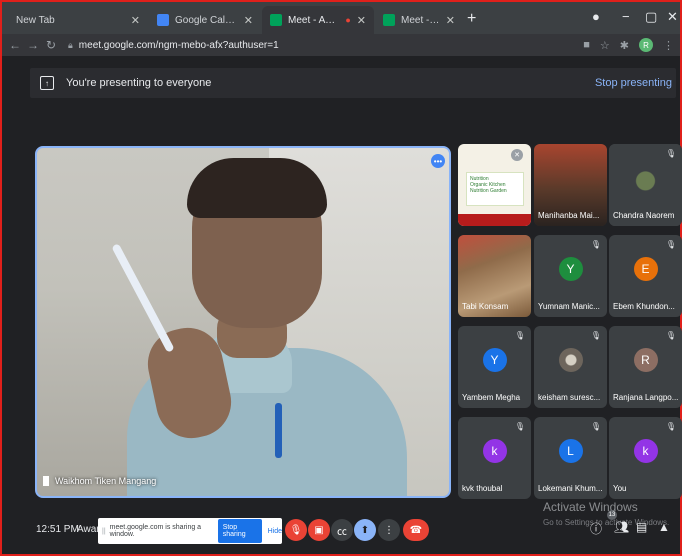 Image resolution: width=682 pixels, height=556 pixels. Describe the element at coordinates (239, 531) in the screenshot. I see `stop-sharing-button: Stop sharing` at that location.